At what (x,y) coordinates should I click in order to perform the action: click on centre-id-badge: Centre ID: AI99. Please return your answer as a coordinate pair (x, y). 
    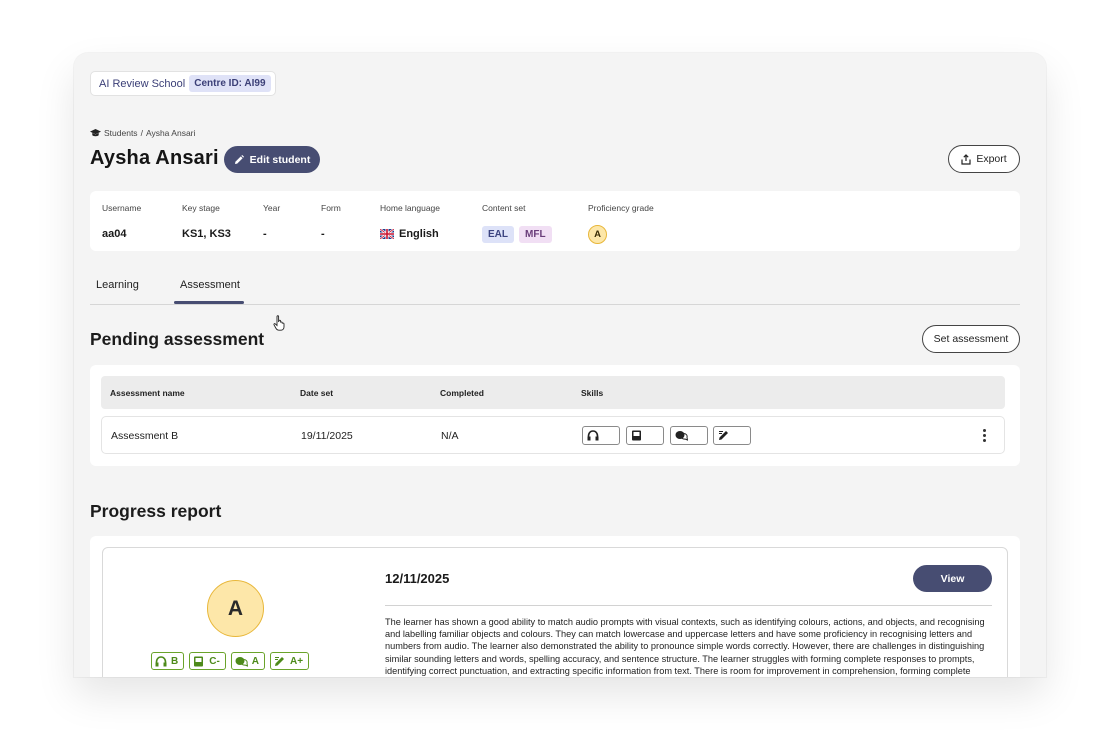
    Looking at the image, I should click on (230, 83).